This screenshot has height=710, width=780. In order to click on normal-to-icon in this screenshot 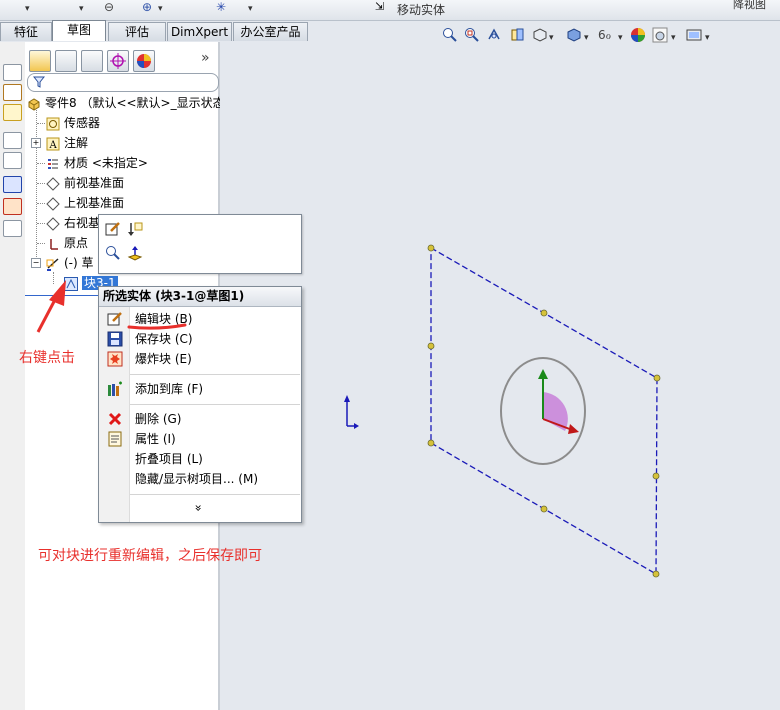, I will do `click(135, 253)`.